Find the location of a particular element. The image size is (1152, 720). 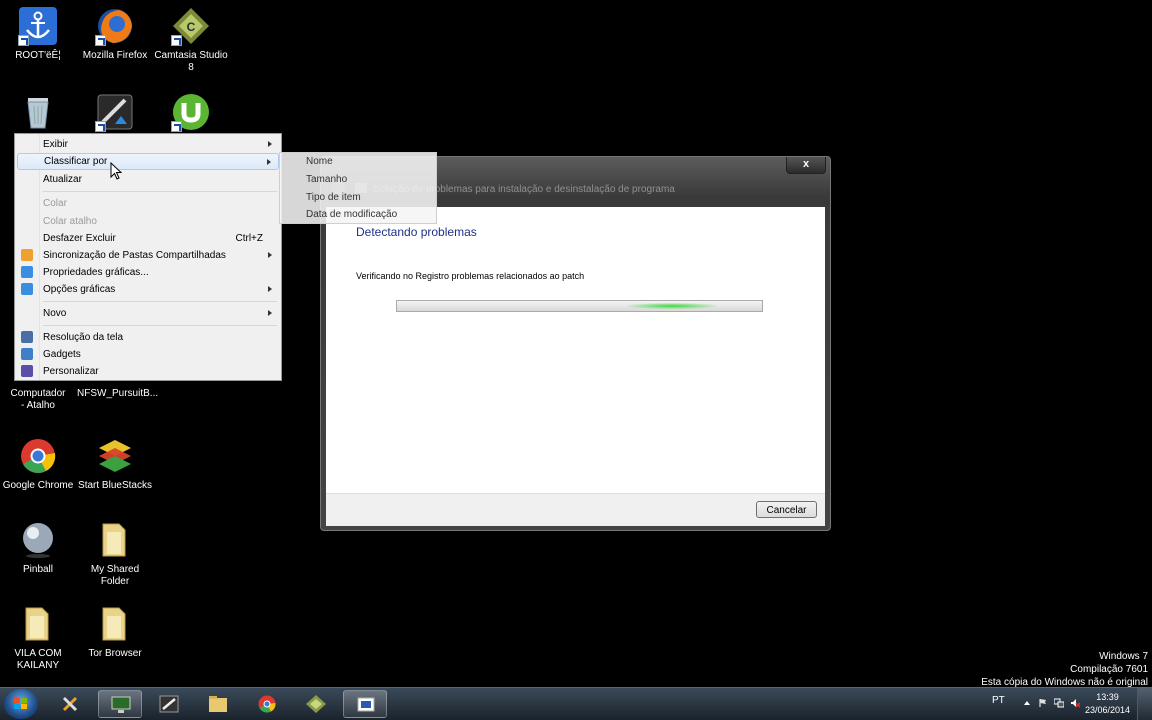

chrome-icon is located at coordinates (38, 456).